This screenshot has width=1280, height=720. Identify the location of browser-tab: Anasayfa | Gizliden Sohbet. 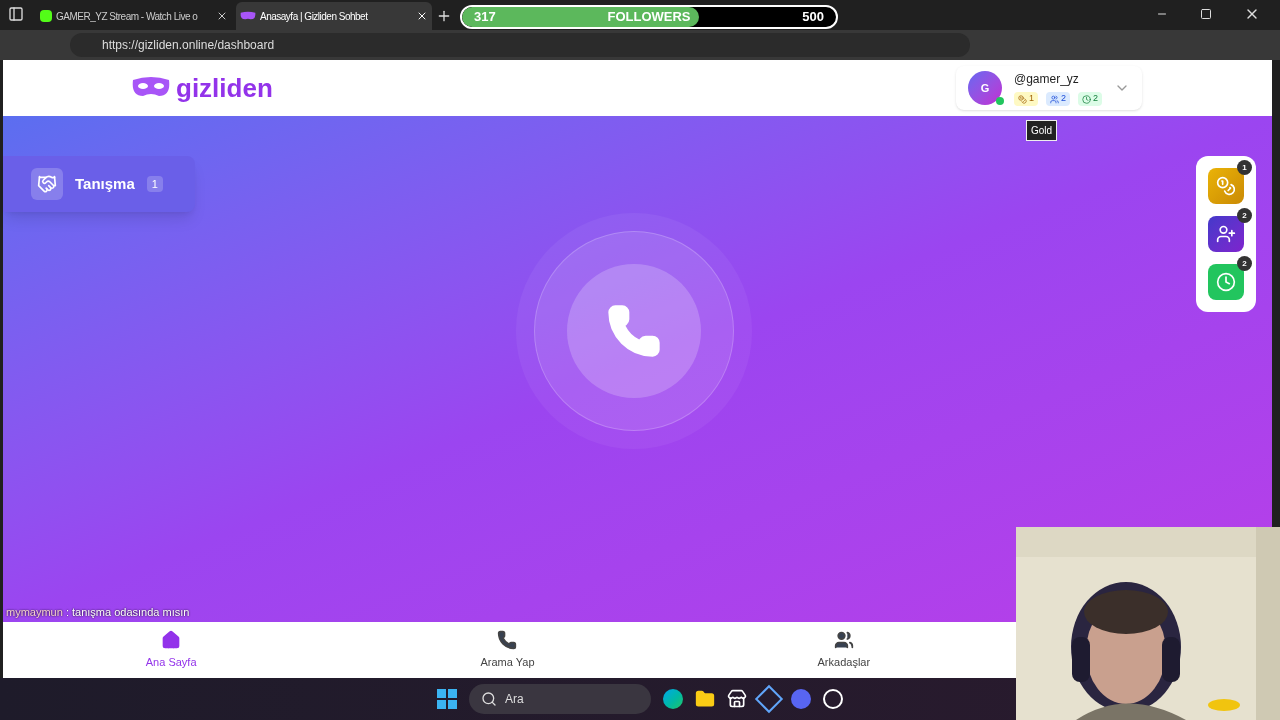
(334, 16).